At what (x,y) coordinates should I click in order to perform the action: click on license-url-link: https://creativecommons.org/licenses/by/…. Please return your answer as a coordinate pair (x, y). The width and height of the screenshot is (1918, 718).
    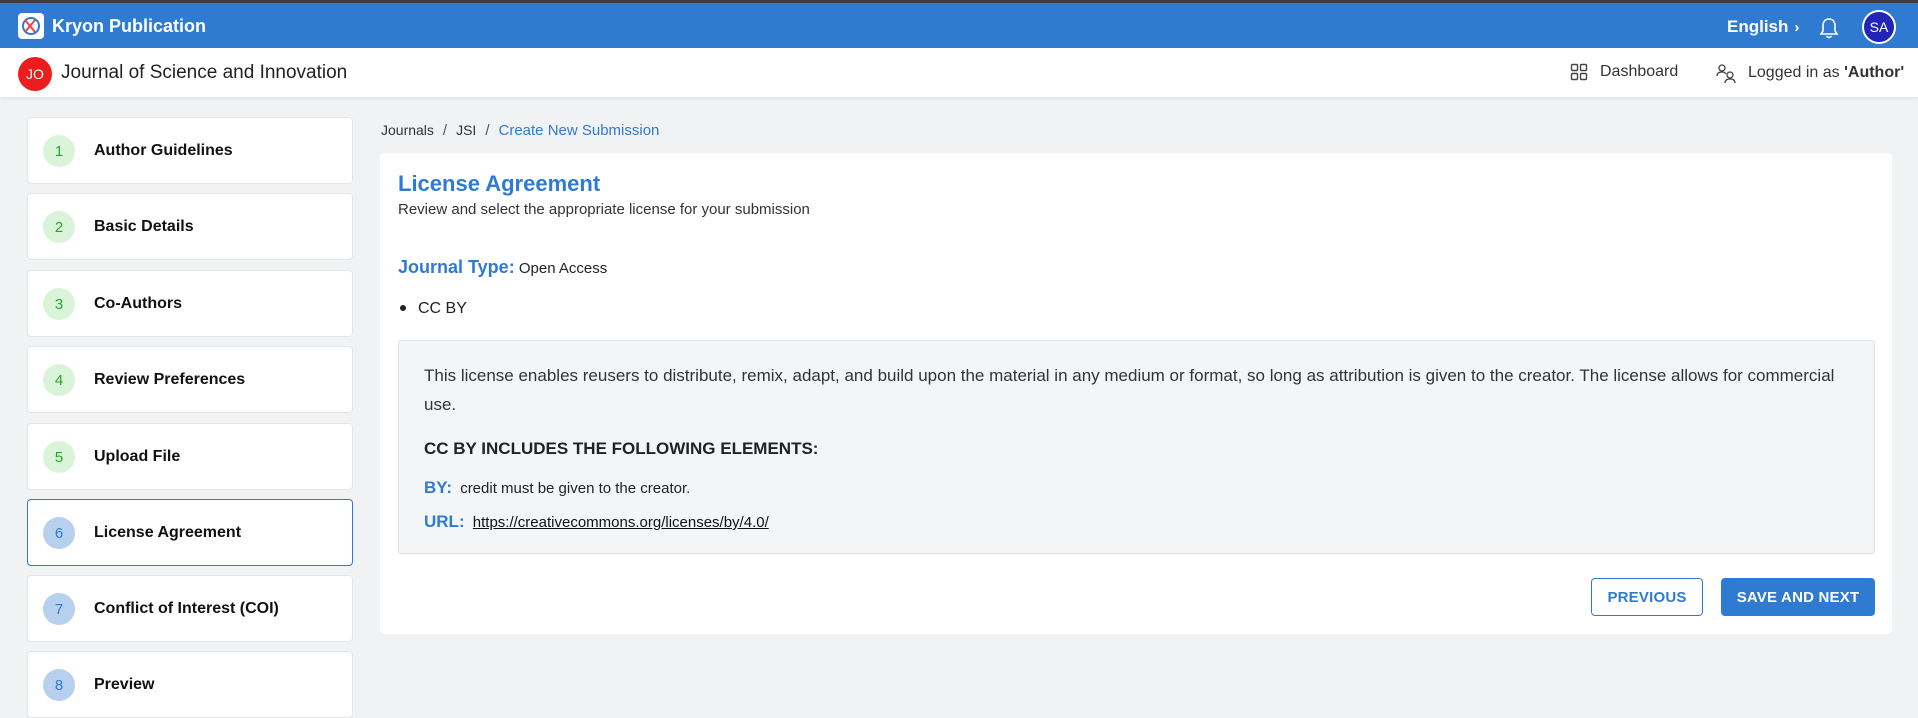
    Looking at the image, I should click on (621, 522).